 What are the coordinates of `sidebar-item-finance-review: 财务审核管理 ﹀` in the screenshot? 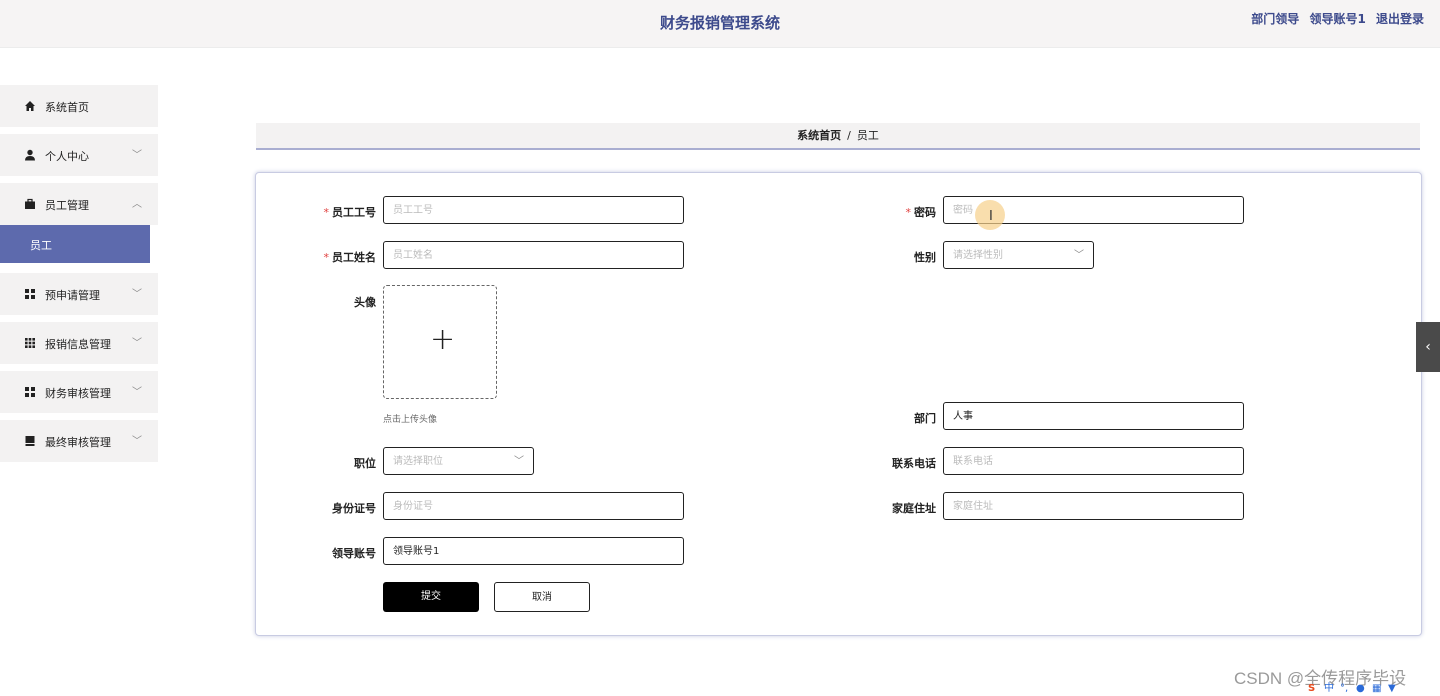 It's located at (79, 392).